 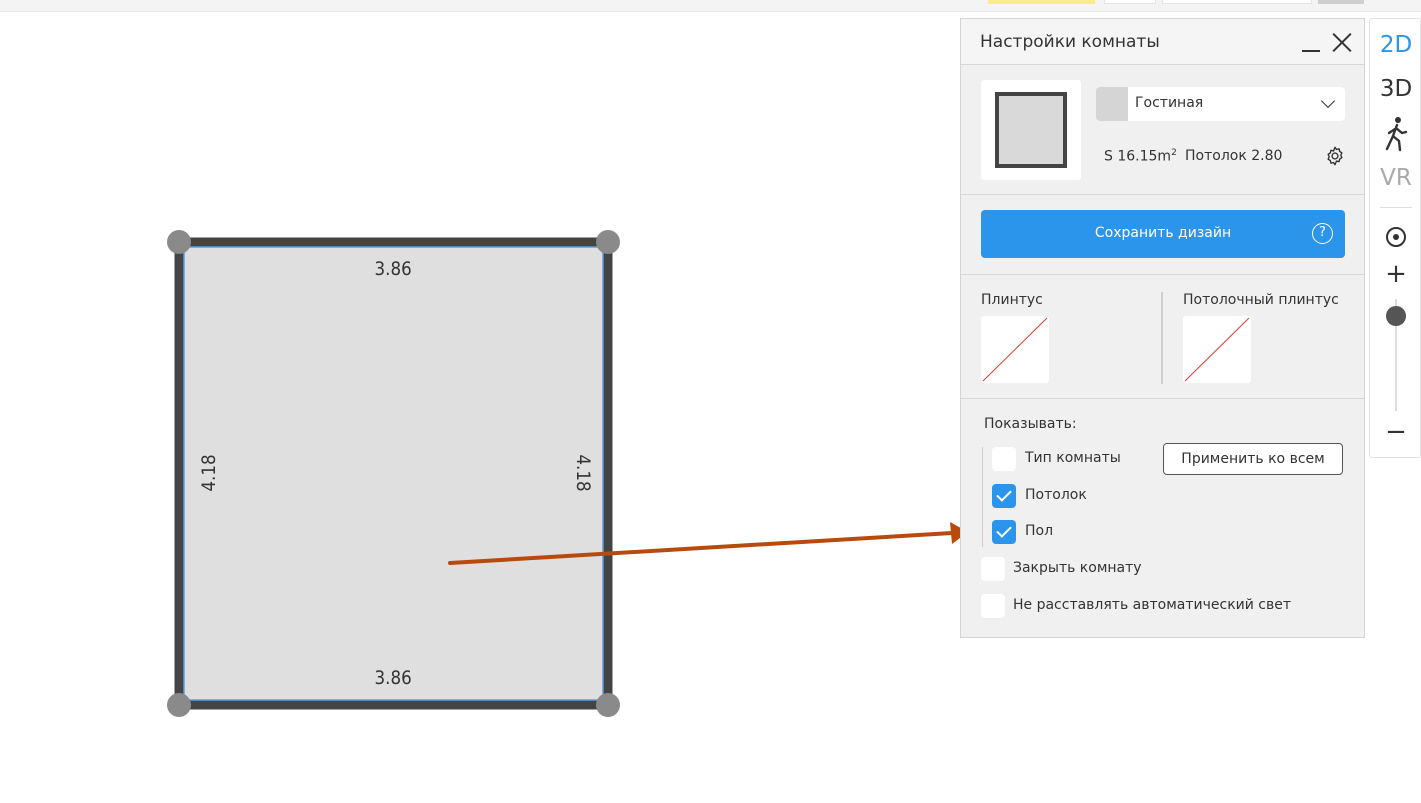 I want to click on gear-icon, so click(x=1335, y=156).